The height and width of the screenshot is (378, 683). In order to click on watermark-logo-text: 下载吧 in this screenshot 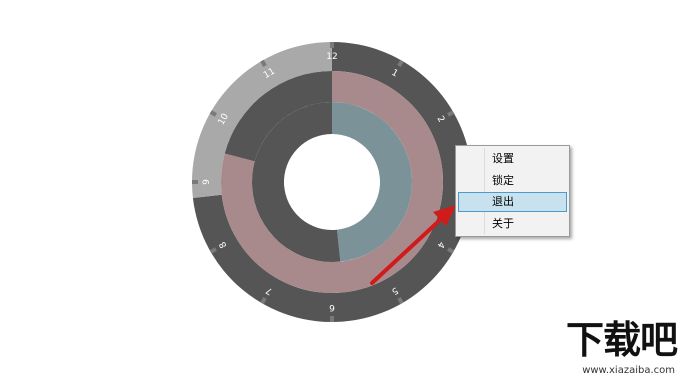, I will do `click(621, 340)`.